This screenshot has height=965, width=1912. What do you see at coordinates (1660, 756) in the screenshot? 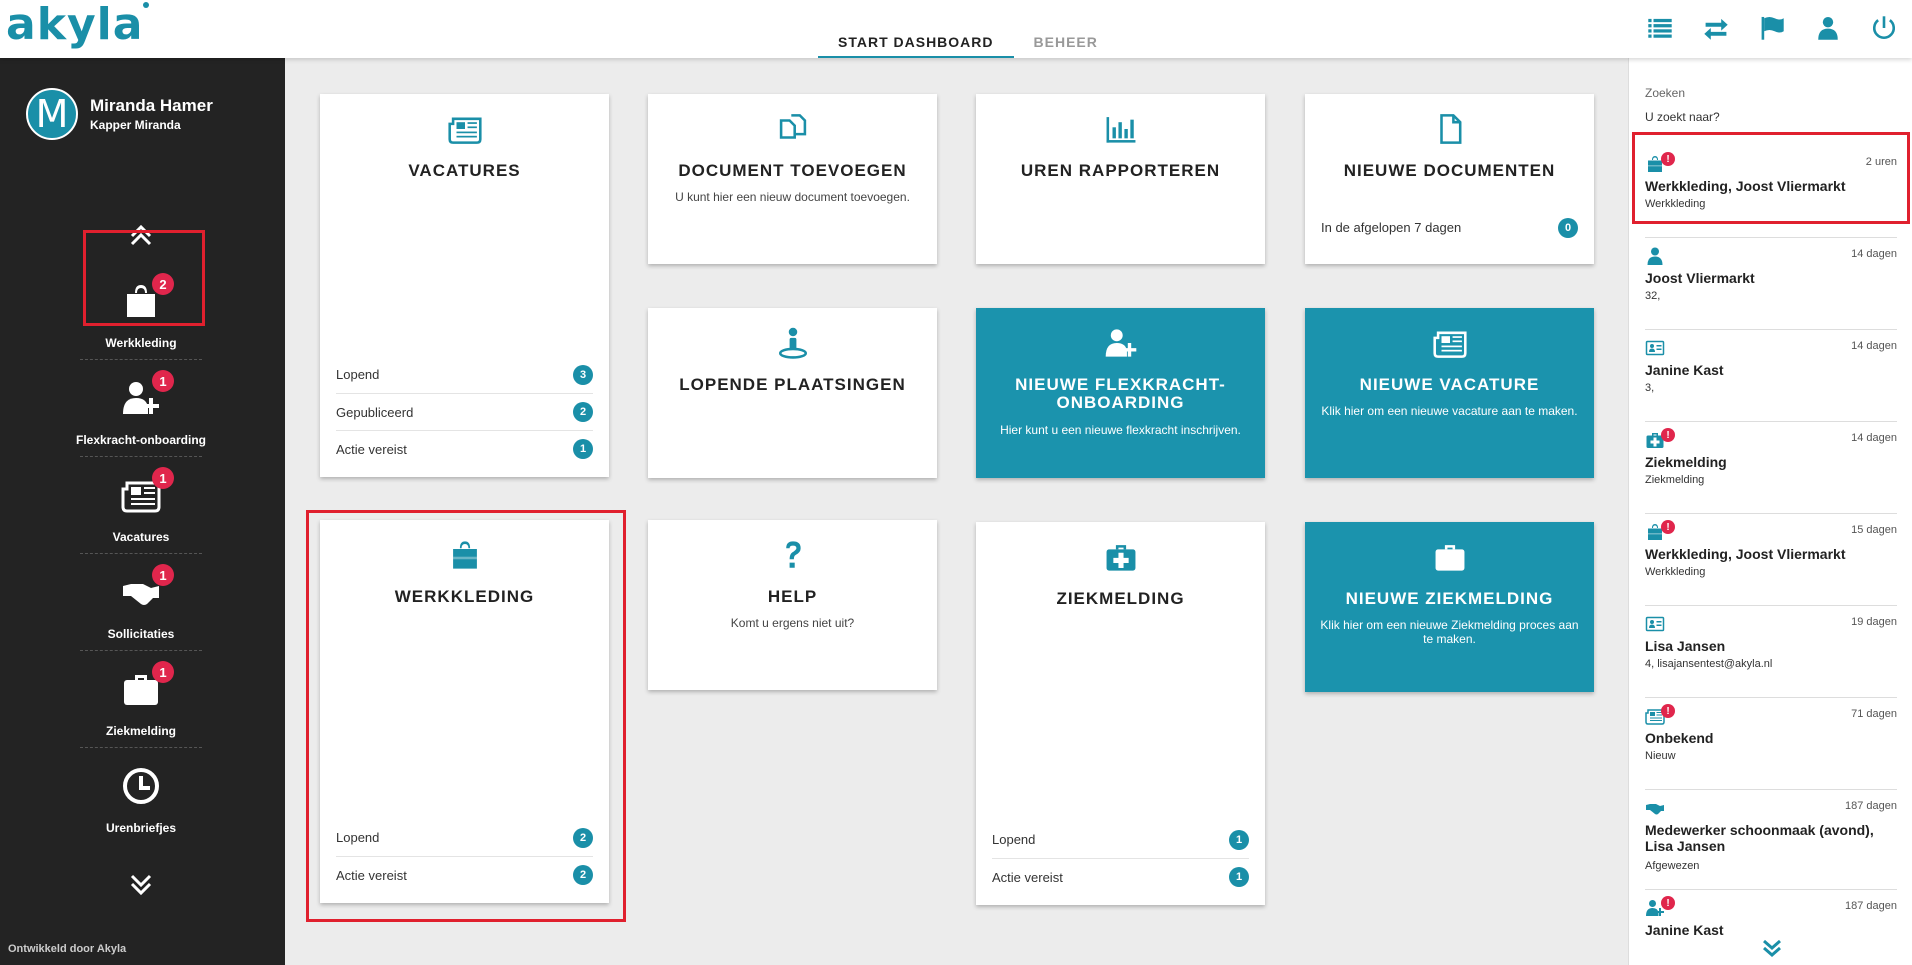
I see `feed-subtitle: Nieuw` at bounding box center [1660, 756].